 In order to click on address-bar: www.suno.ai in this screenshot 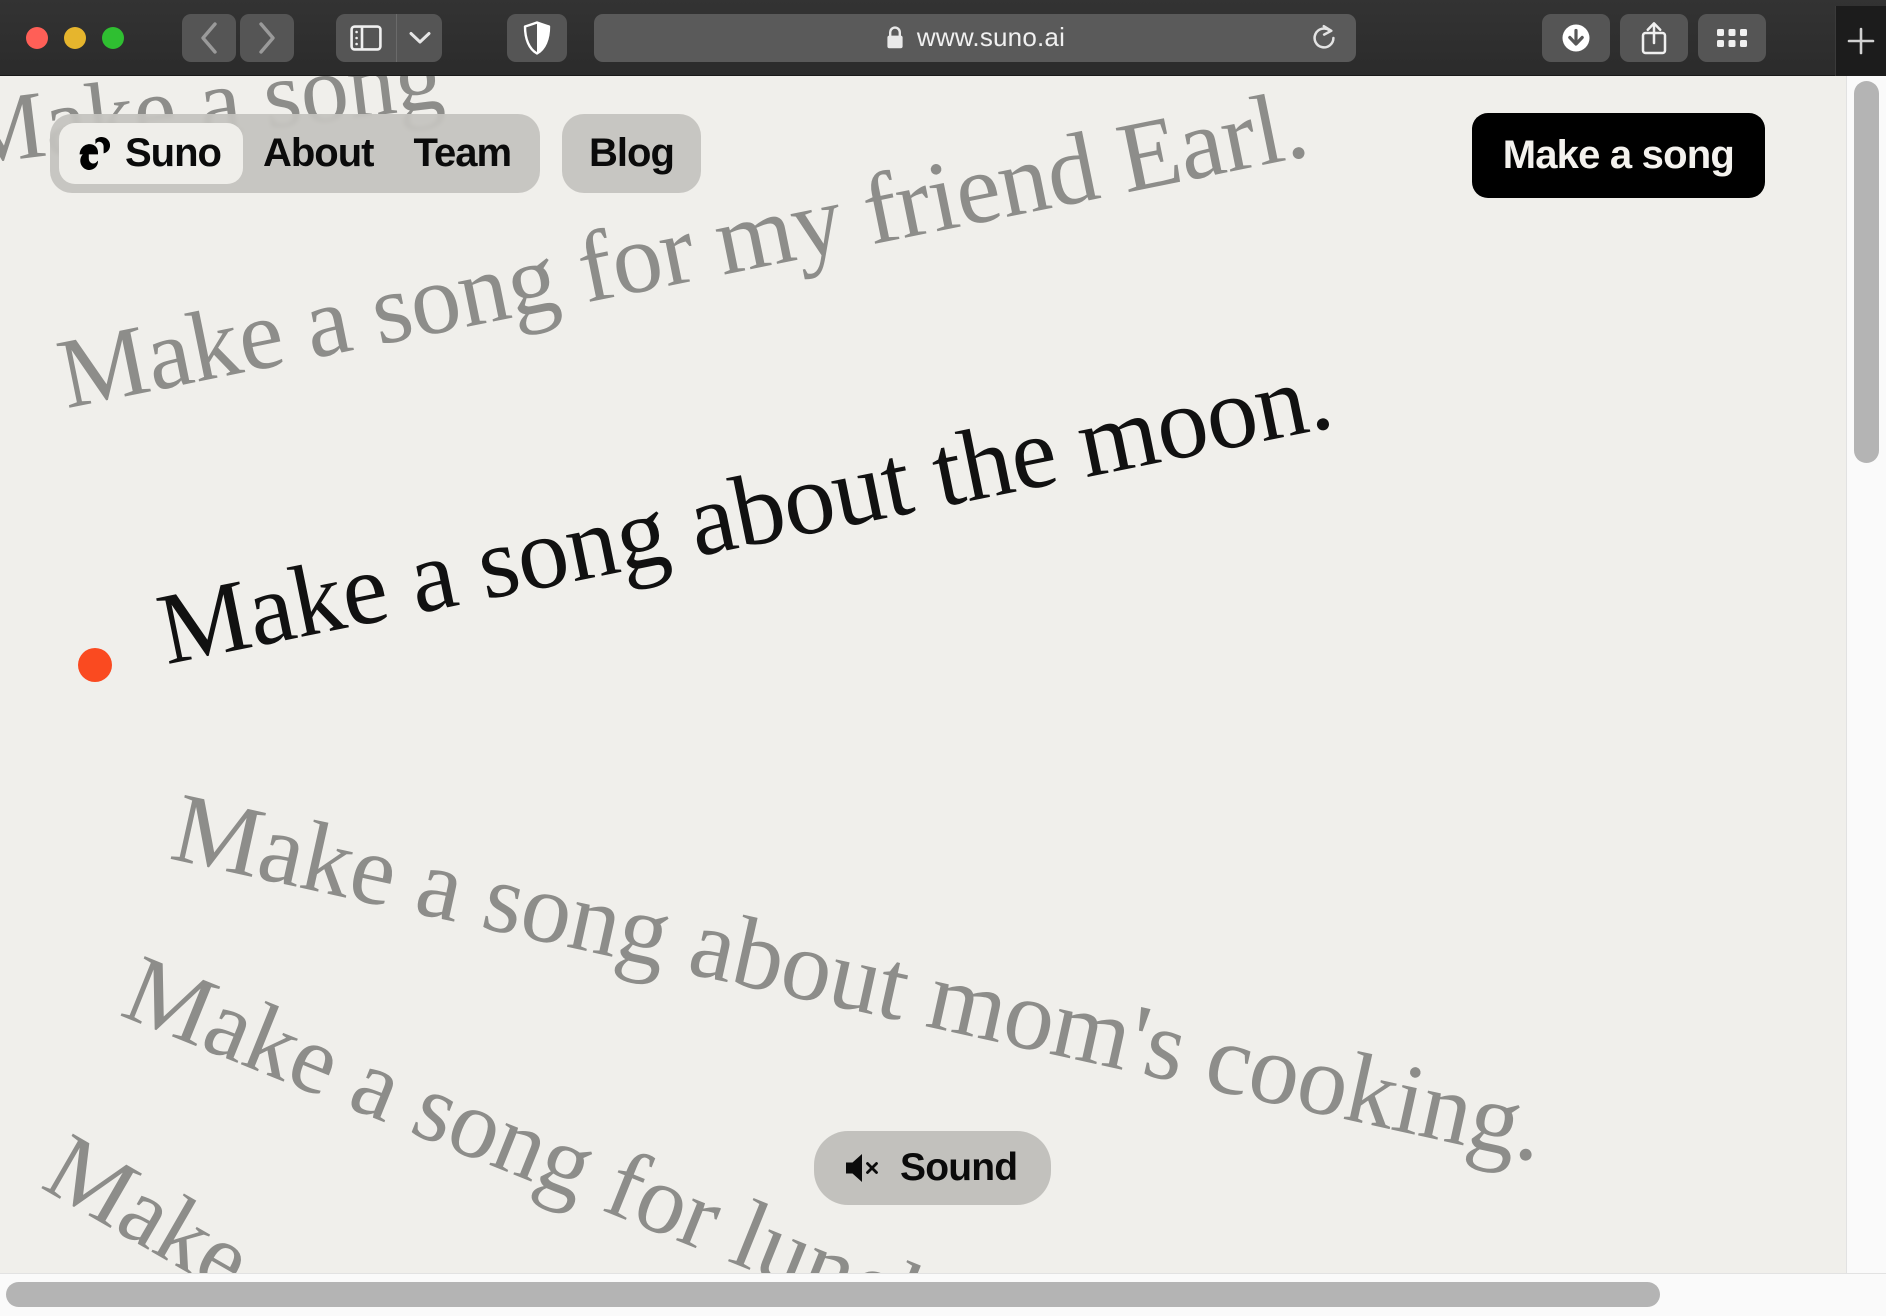, I will do `click(975, 37)`.